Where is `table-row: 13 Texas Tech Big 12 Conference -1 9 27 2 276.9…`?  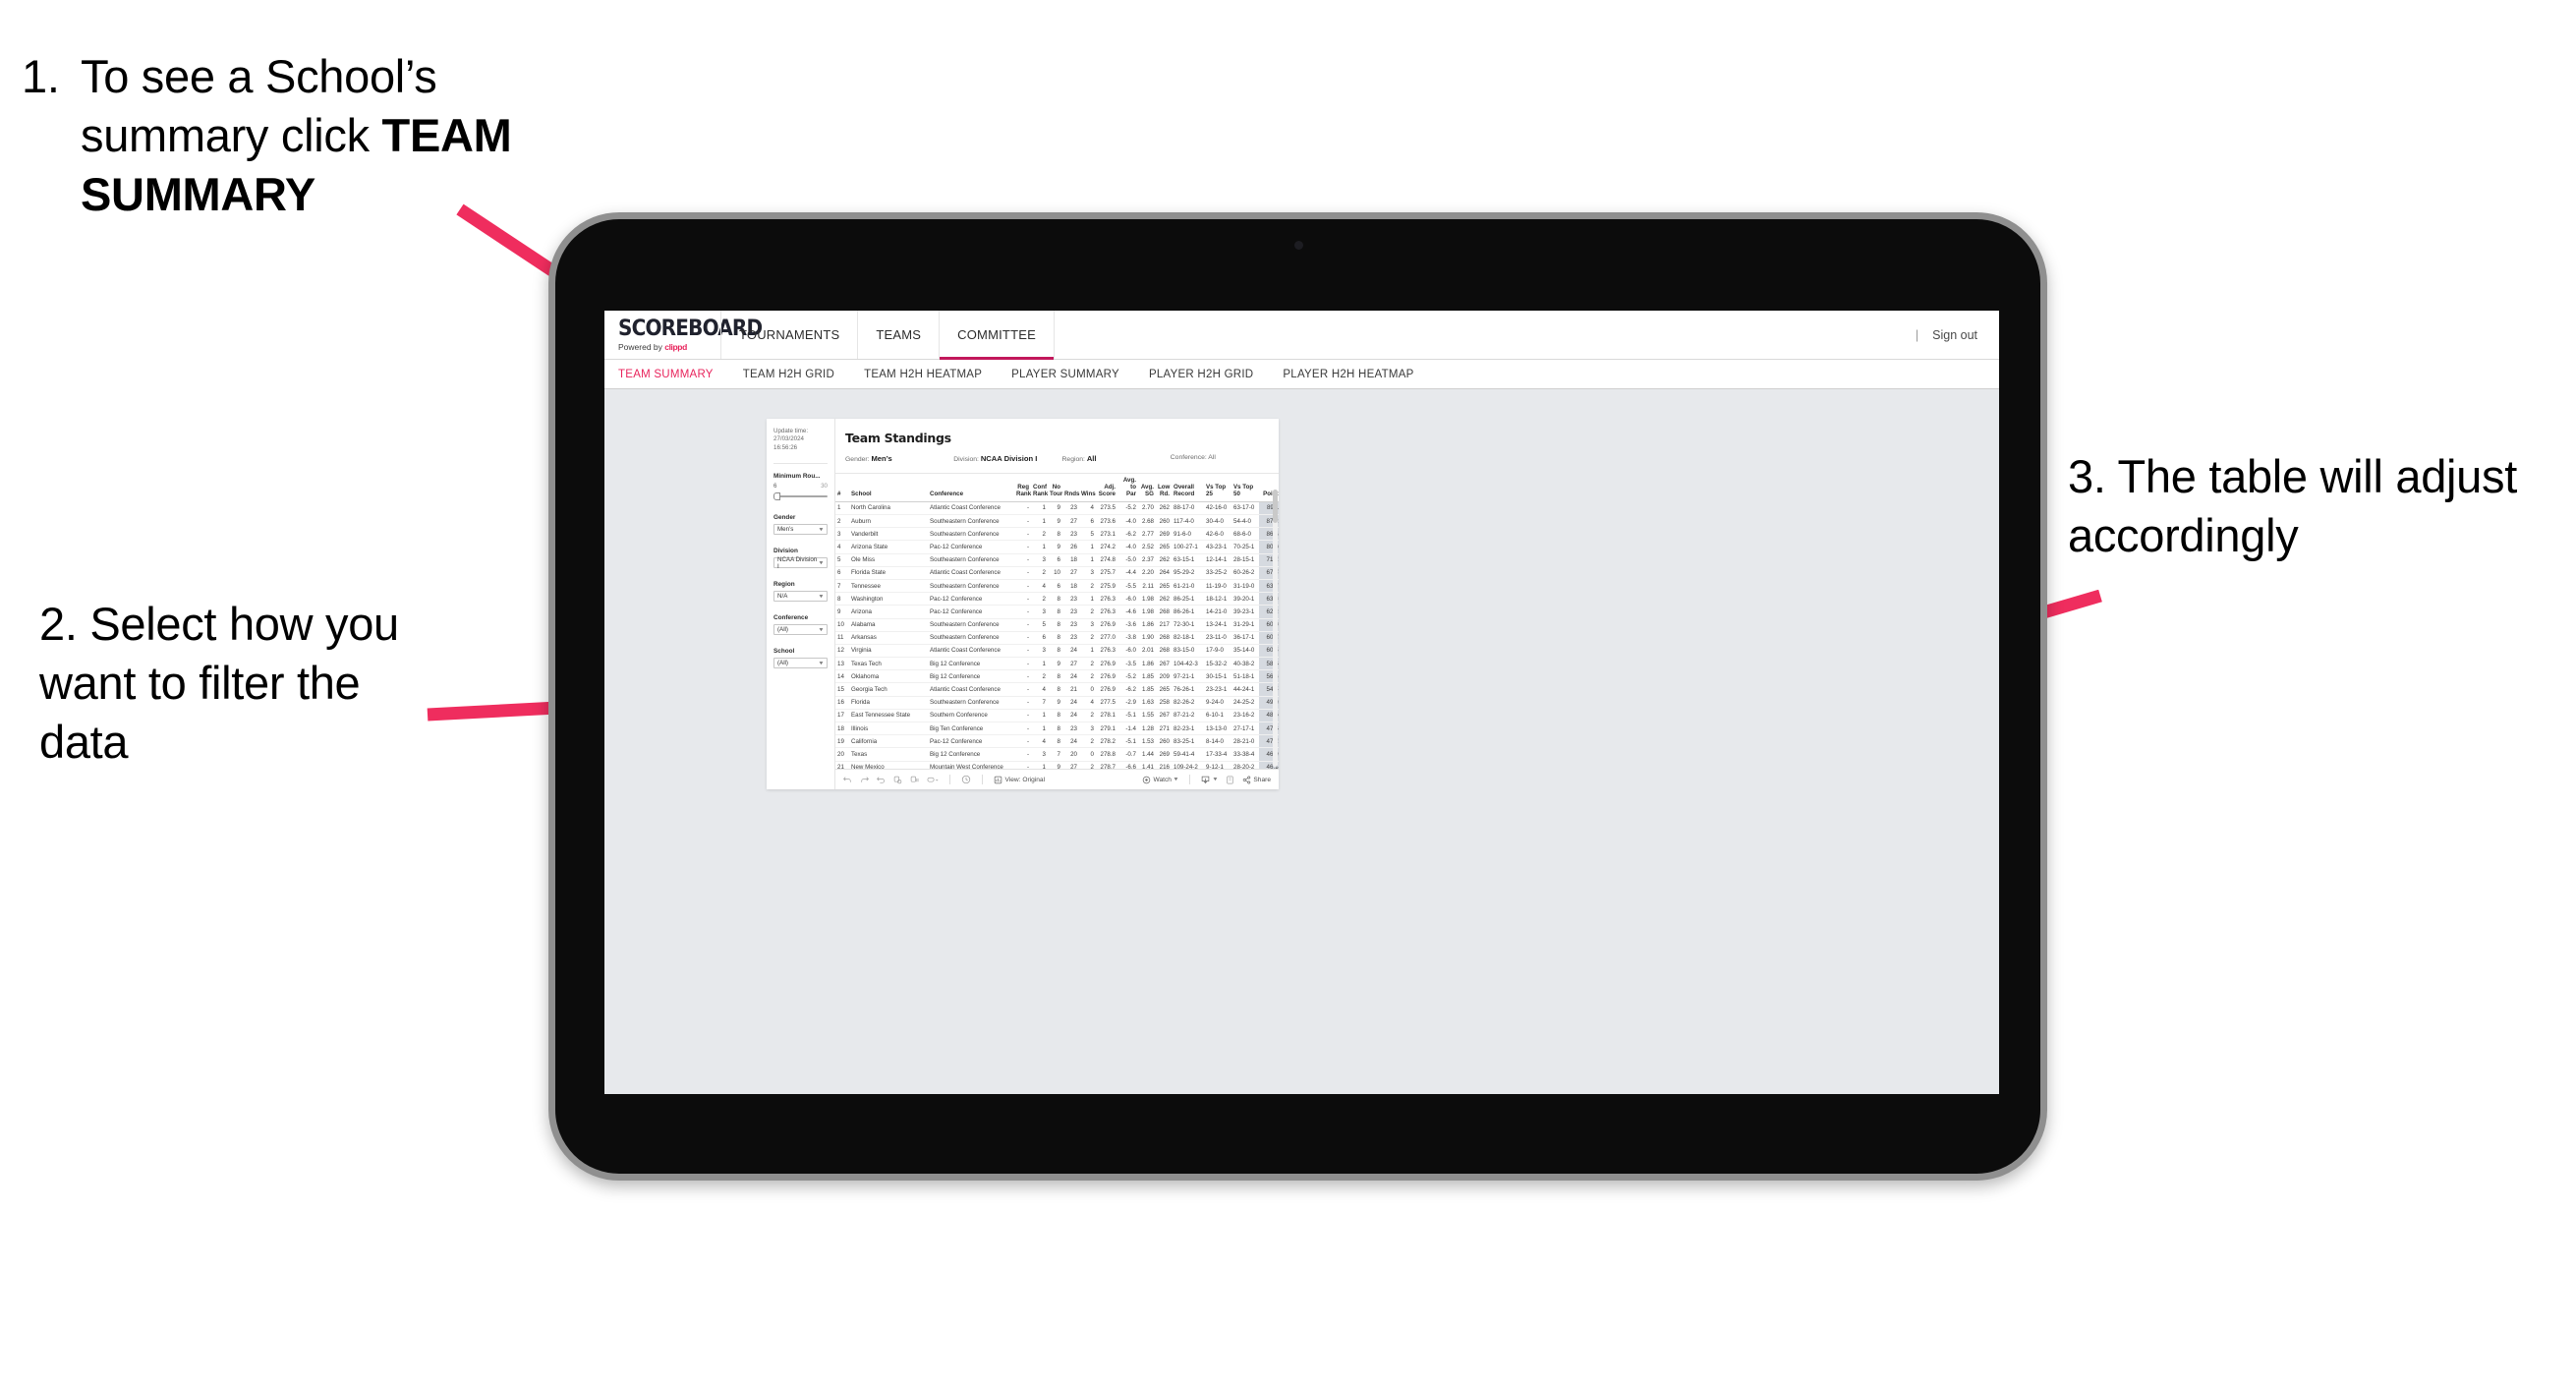
table-row: 13 Texas Tech Big 12 Conference -1 9 27 2 276.9… is located at coordinates (1057, 664).